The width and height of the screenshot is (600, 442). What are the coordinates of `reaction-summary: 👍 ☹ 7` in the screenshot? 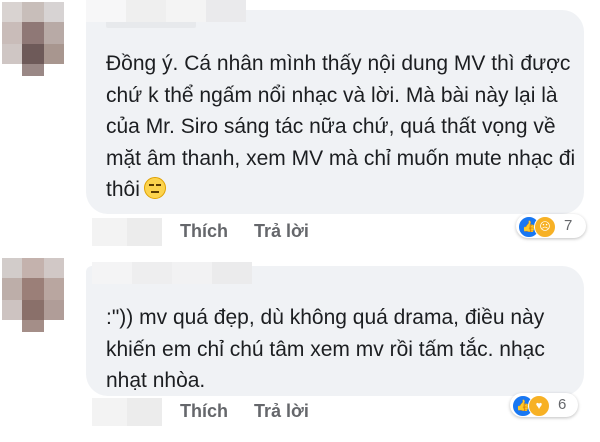 It's located at (551, 226).